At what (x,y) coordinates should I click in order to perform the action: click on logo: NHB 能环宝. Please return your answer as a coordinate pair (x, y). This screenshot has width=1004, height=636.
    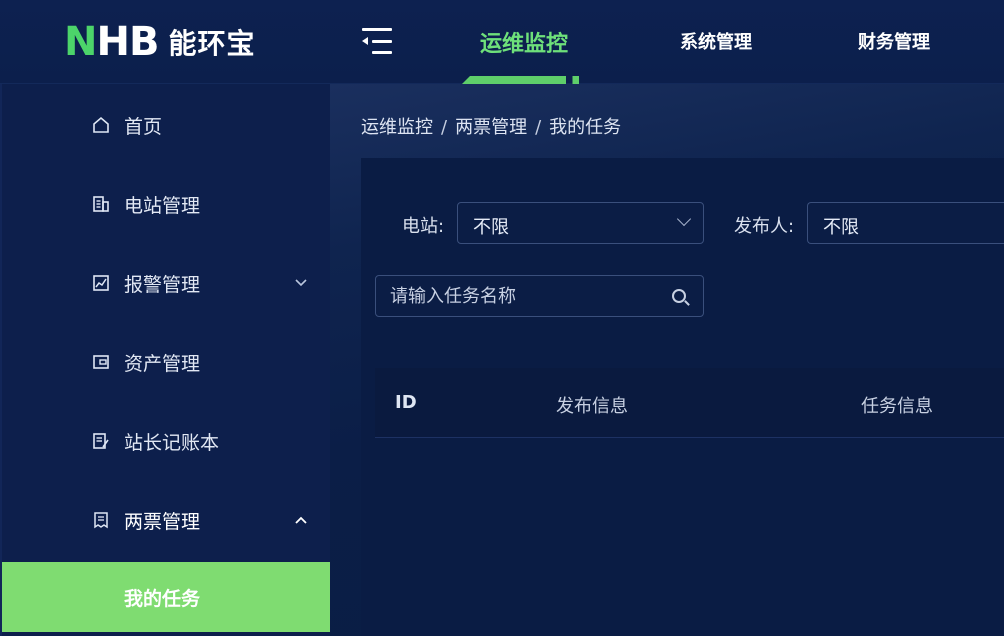
    Looking at the image, I should click on (159, 42).